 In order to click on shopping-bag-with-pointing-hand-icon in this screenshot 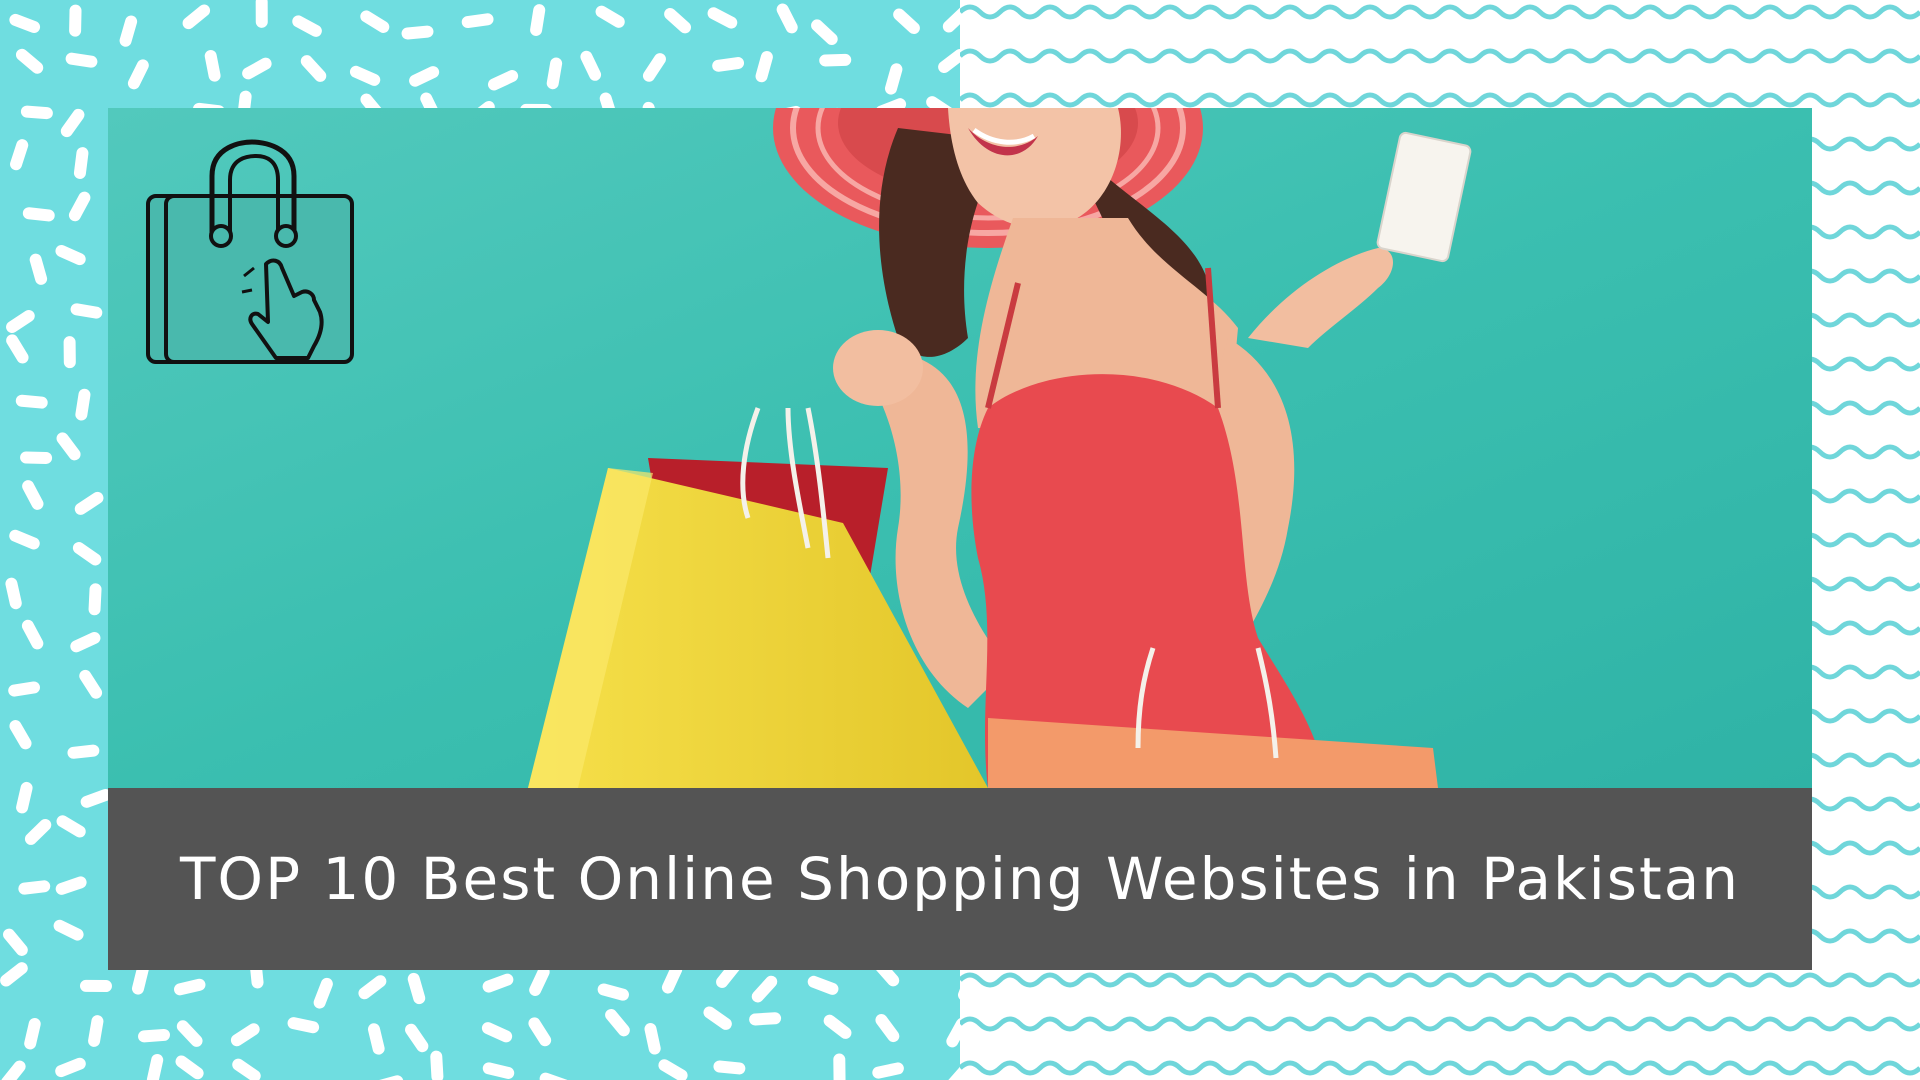, I will do `click(250, 251)`.